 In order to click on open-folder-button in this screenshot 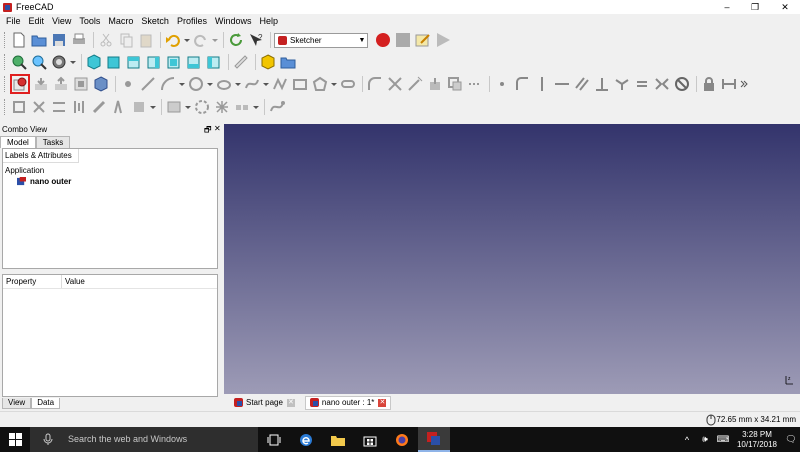, I will do `click(39, 40)`.